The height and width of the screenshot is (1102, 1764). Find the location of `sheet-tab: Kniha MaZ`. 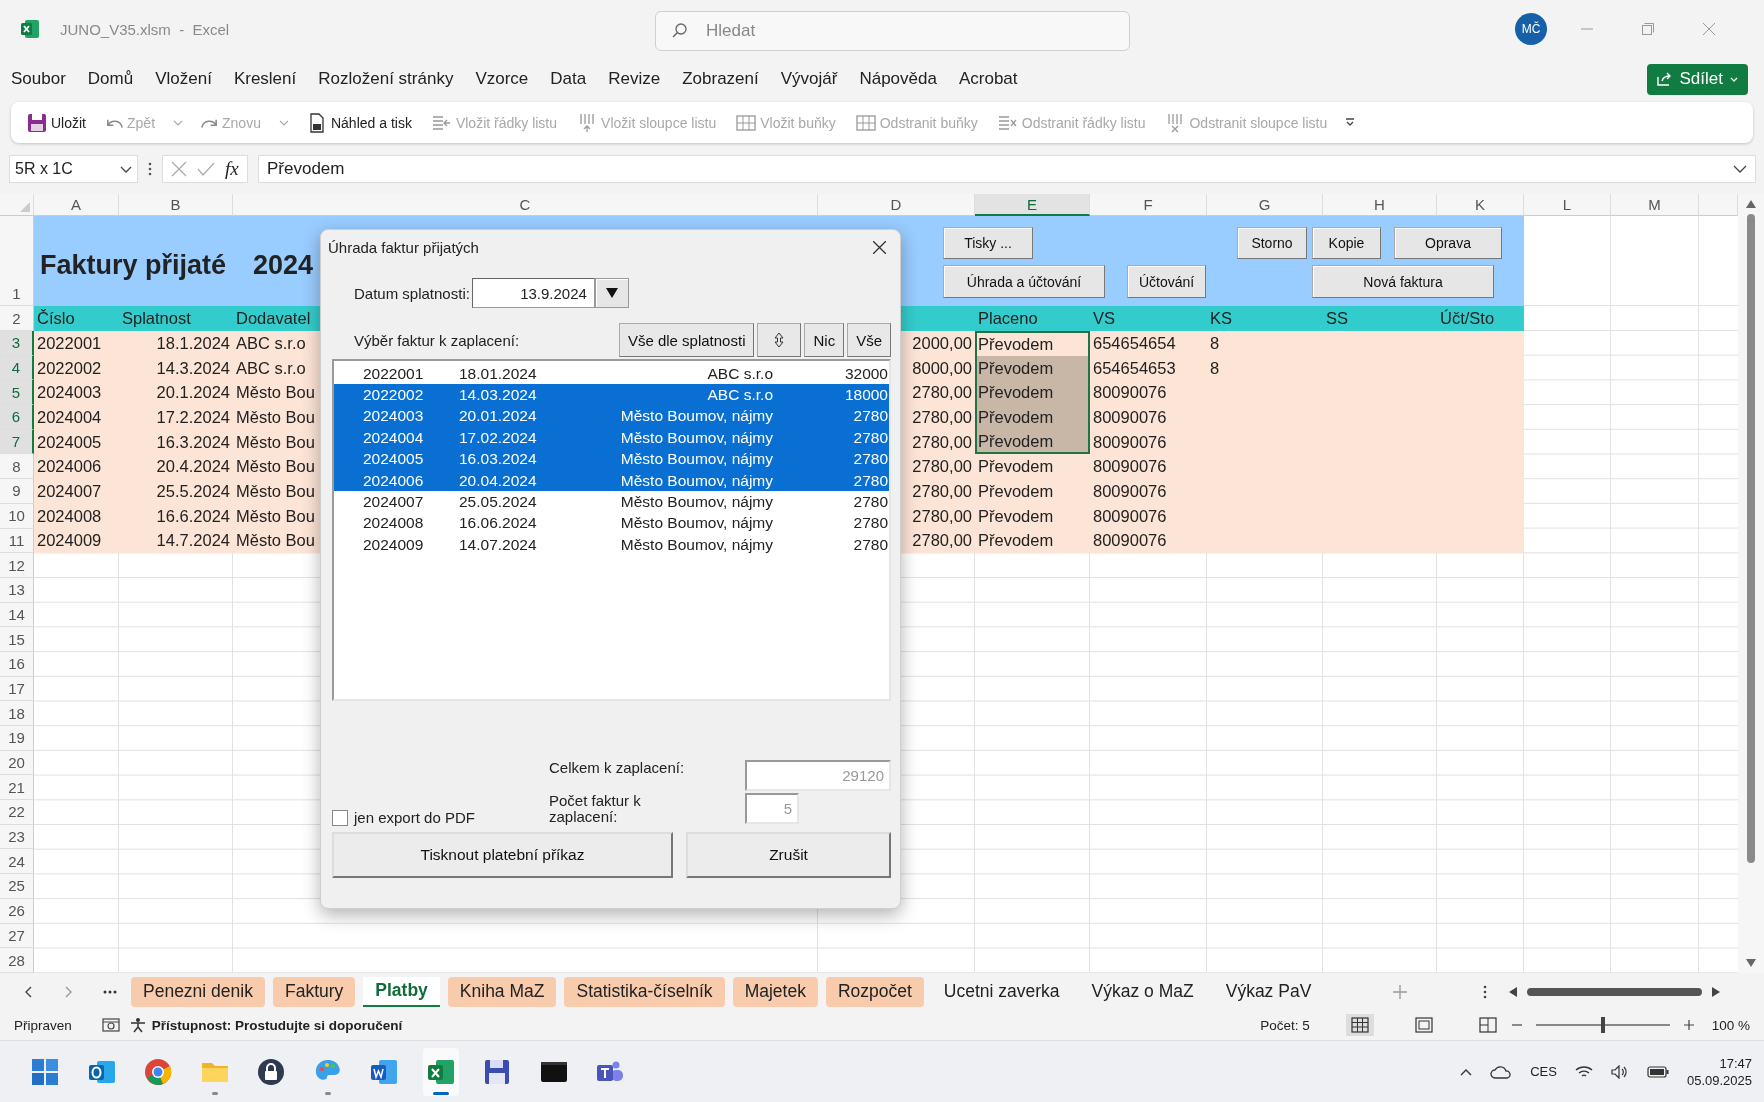

sheet-tab: Kniha MaZ is located at coordinates (502, 991).